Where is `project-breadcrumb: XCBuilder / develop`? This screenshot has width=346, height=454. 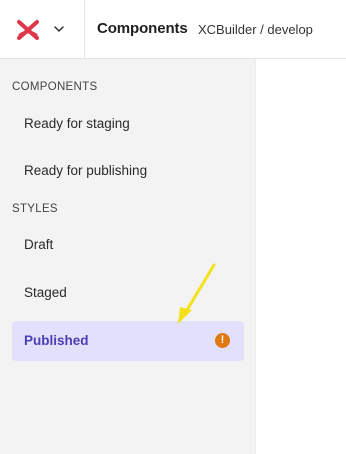 project-breadcrumb: XCBuilder / develop is located at coordinates (255, 29).